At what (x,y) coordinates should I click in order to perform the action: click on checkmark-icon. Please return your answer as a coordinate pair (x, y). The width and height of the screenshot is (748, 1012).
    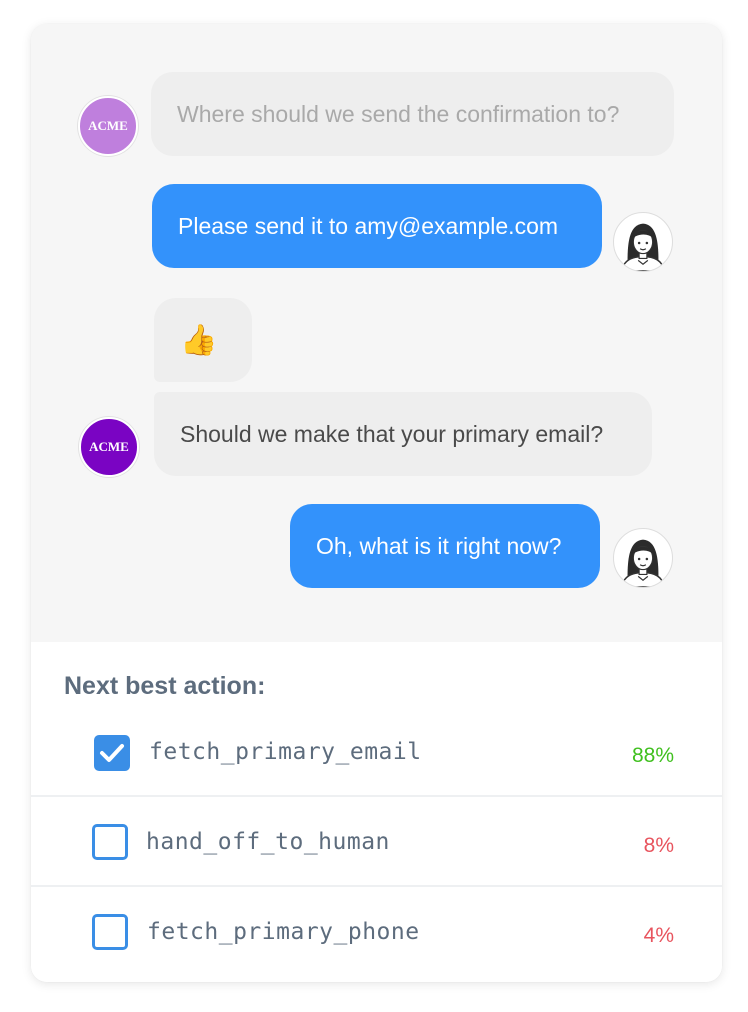
    Looking at the image, I should click on (112, 753).